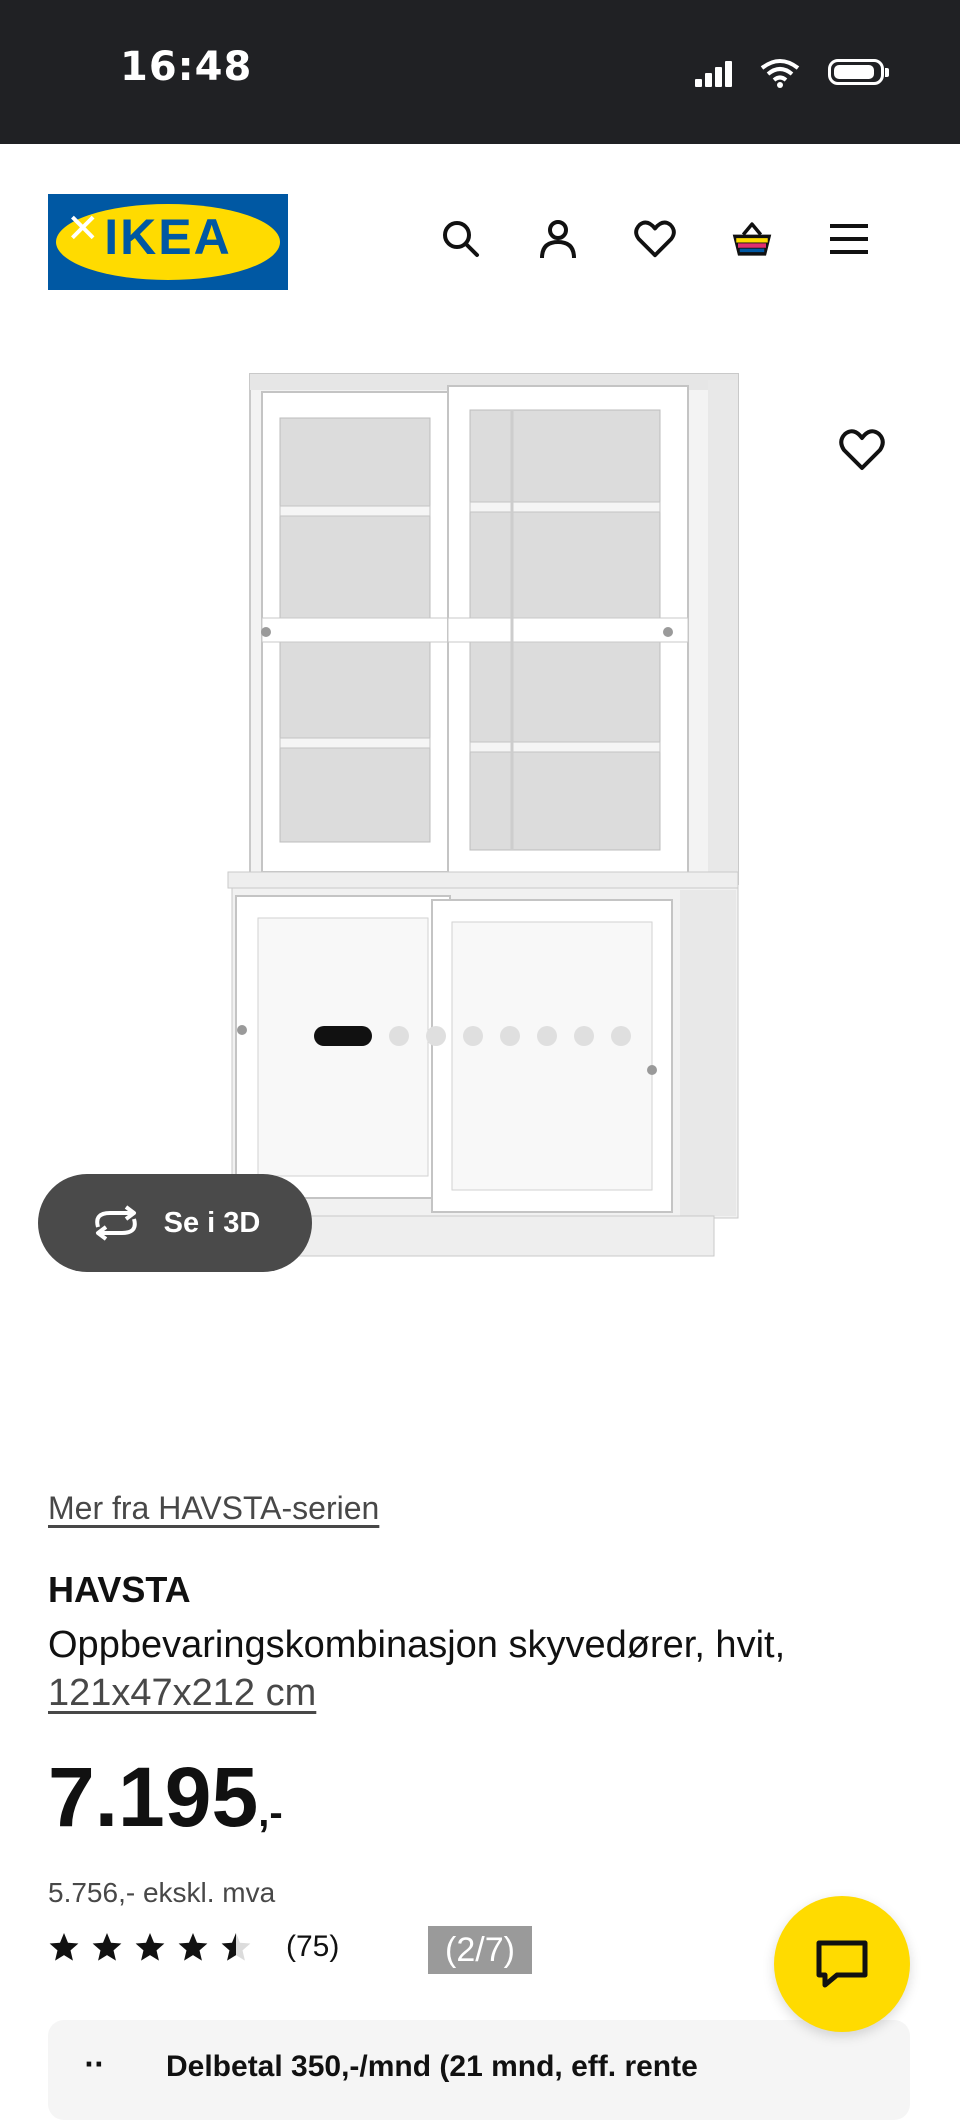  What do you see at coordinates (115, 1223) in the screenshot?
I see `rotate-3d-icon` at bounding box center [115, 1223].